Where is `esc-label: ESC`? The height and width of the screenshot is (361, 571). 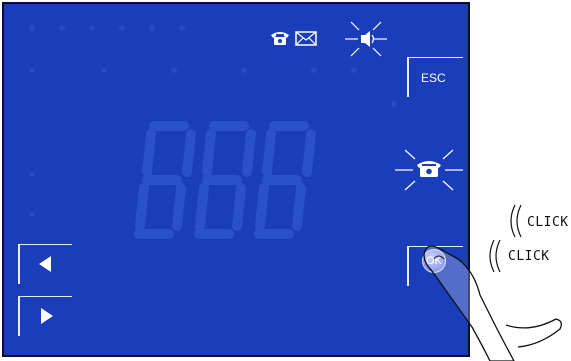 esc-label: ESC is located at coordinates (433, 78).